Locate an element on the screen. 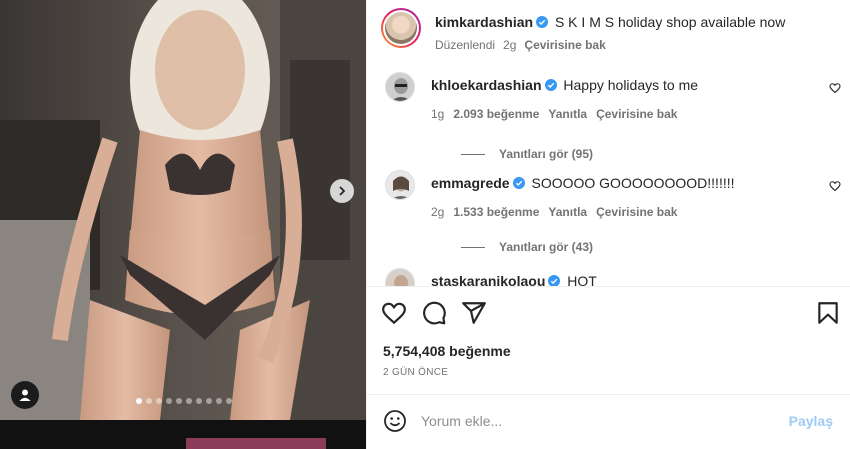 This screenshot has width=850, height=449. comment-composer: Paylaş is located at coordinates (611, 421).